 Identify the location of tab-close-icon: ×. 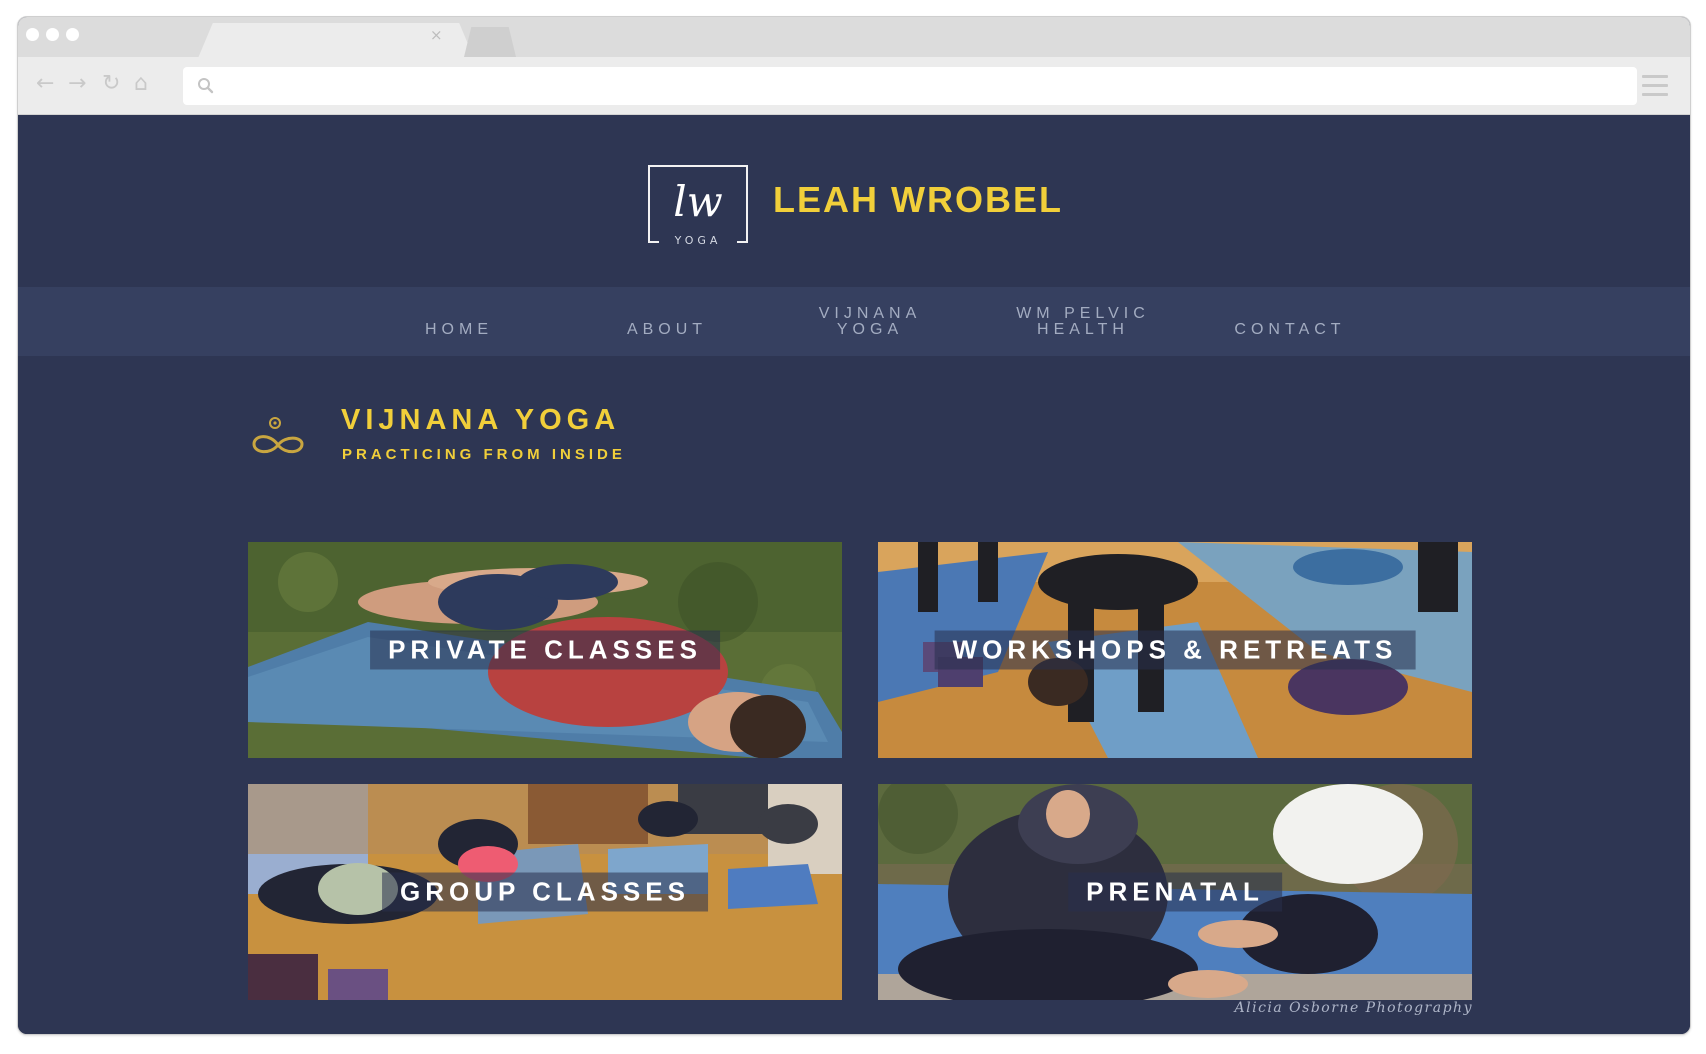
(436, 35).